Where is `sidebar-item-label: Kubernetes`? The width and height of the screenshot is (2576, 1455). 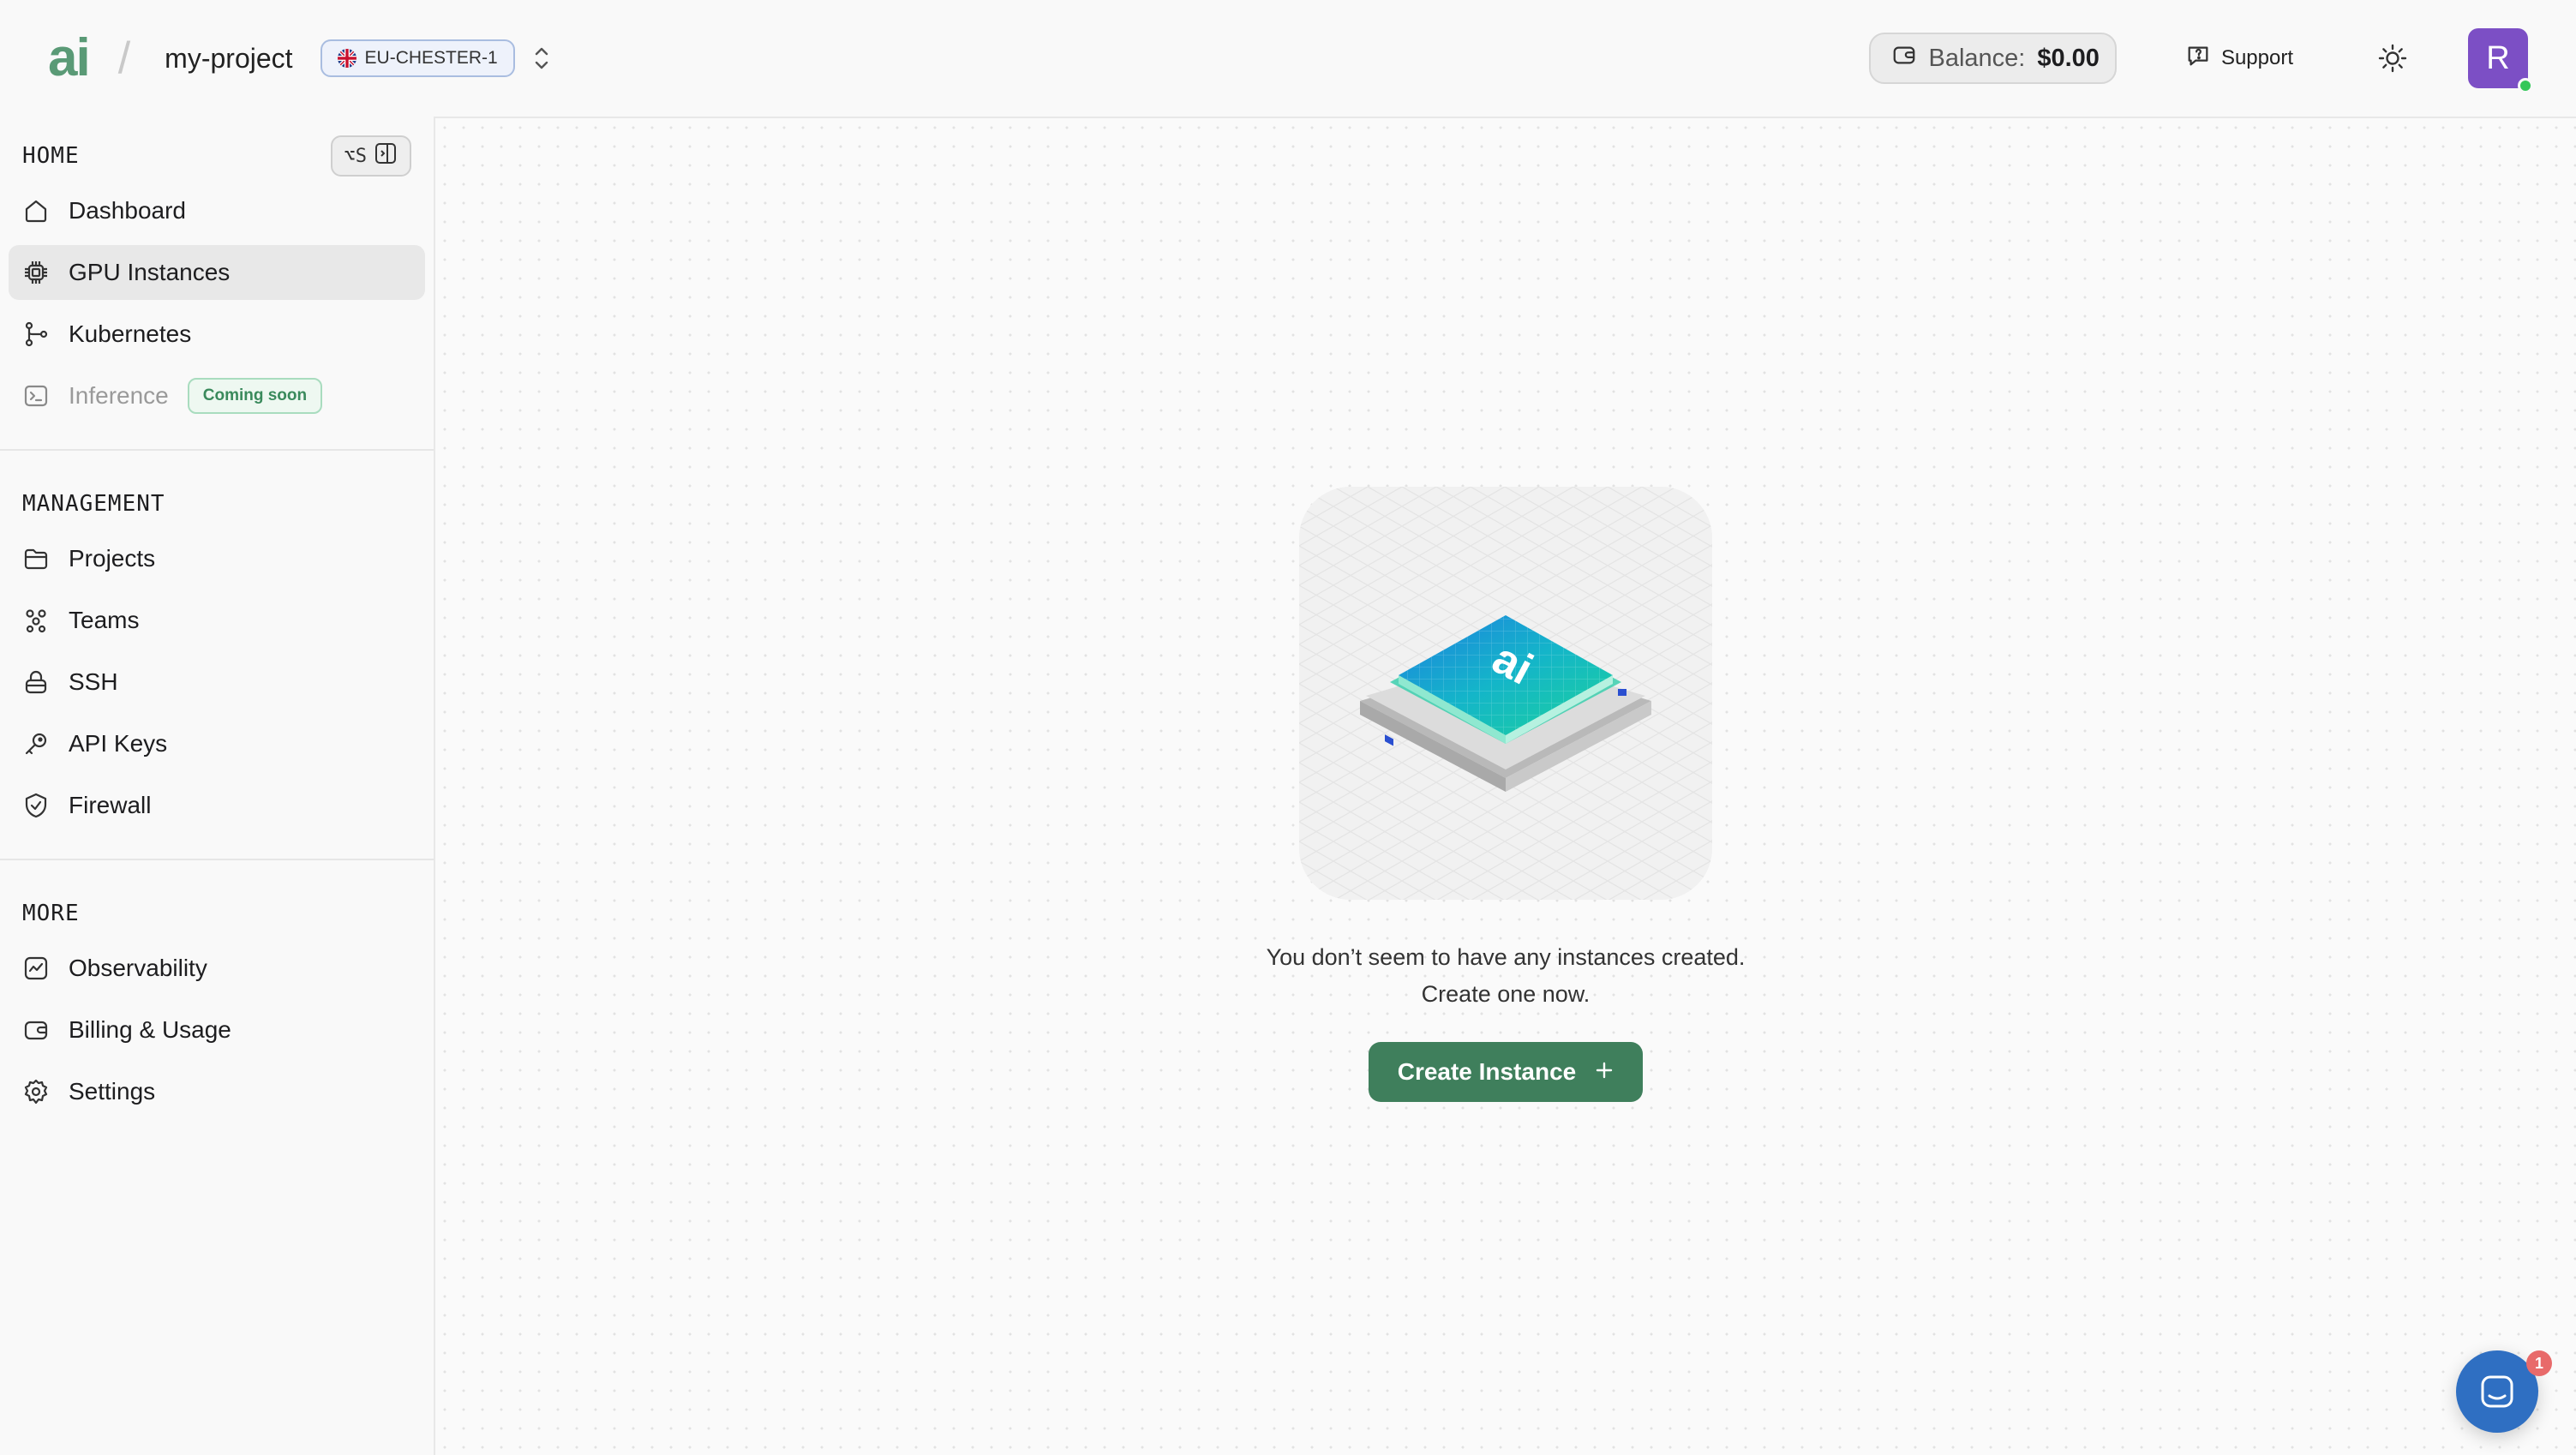 sidebar-item-label: Kubernetes is located at coordinates (130, 333).